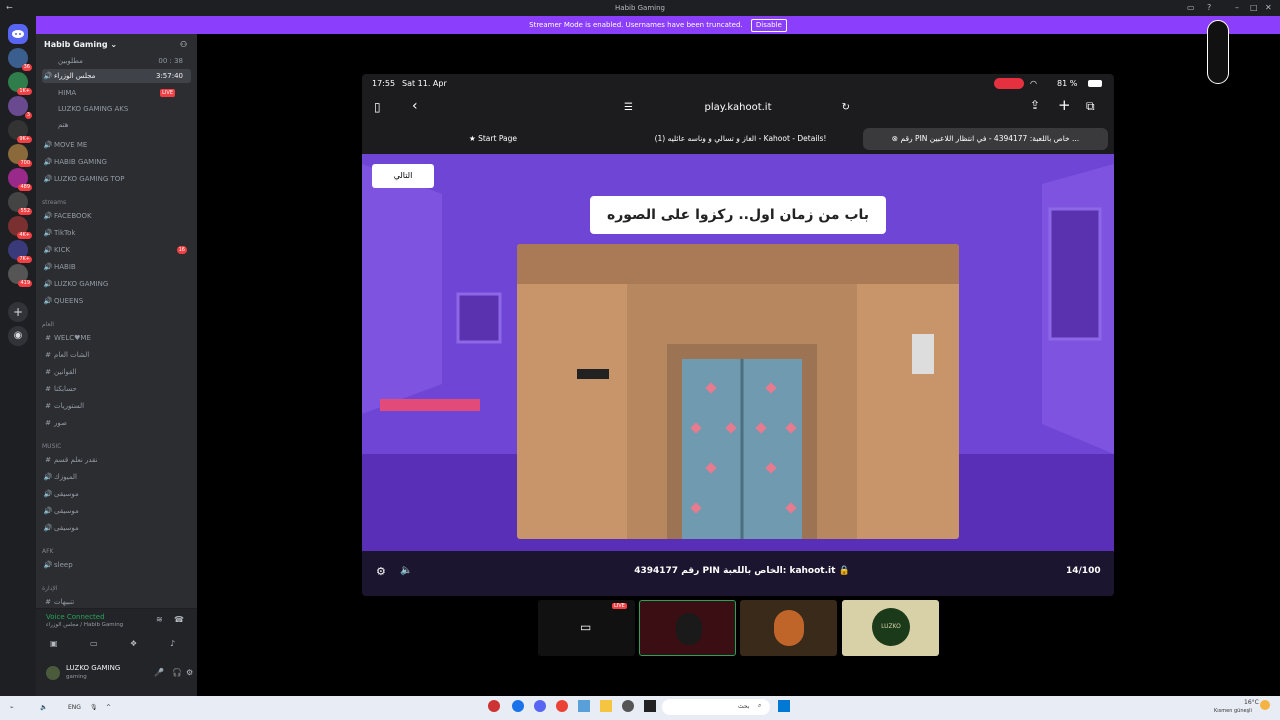 This screenshot has width=1280, height=720. I want to click on tabs-overview-icon: ⧉, so click(1090, 106).